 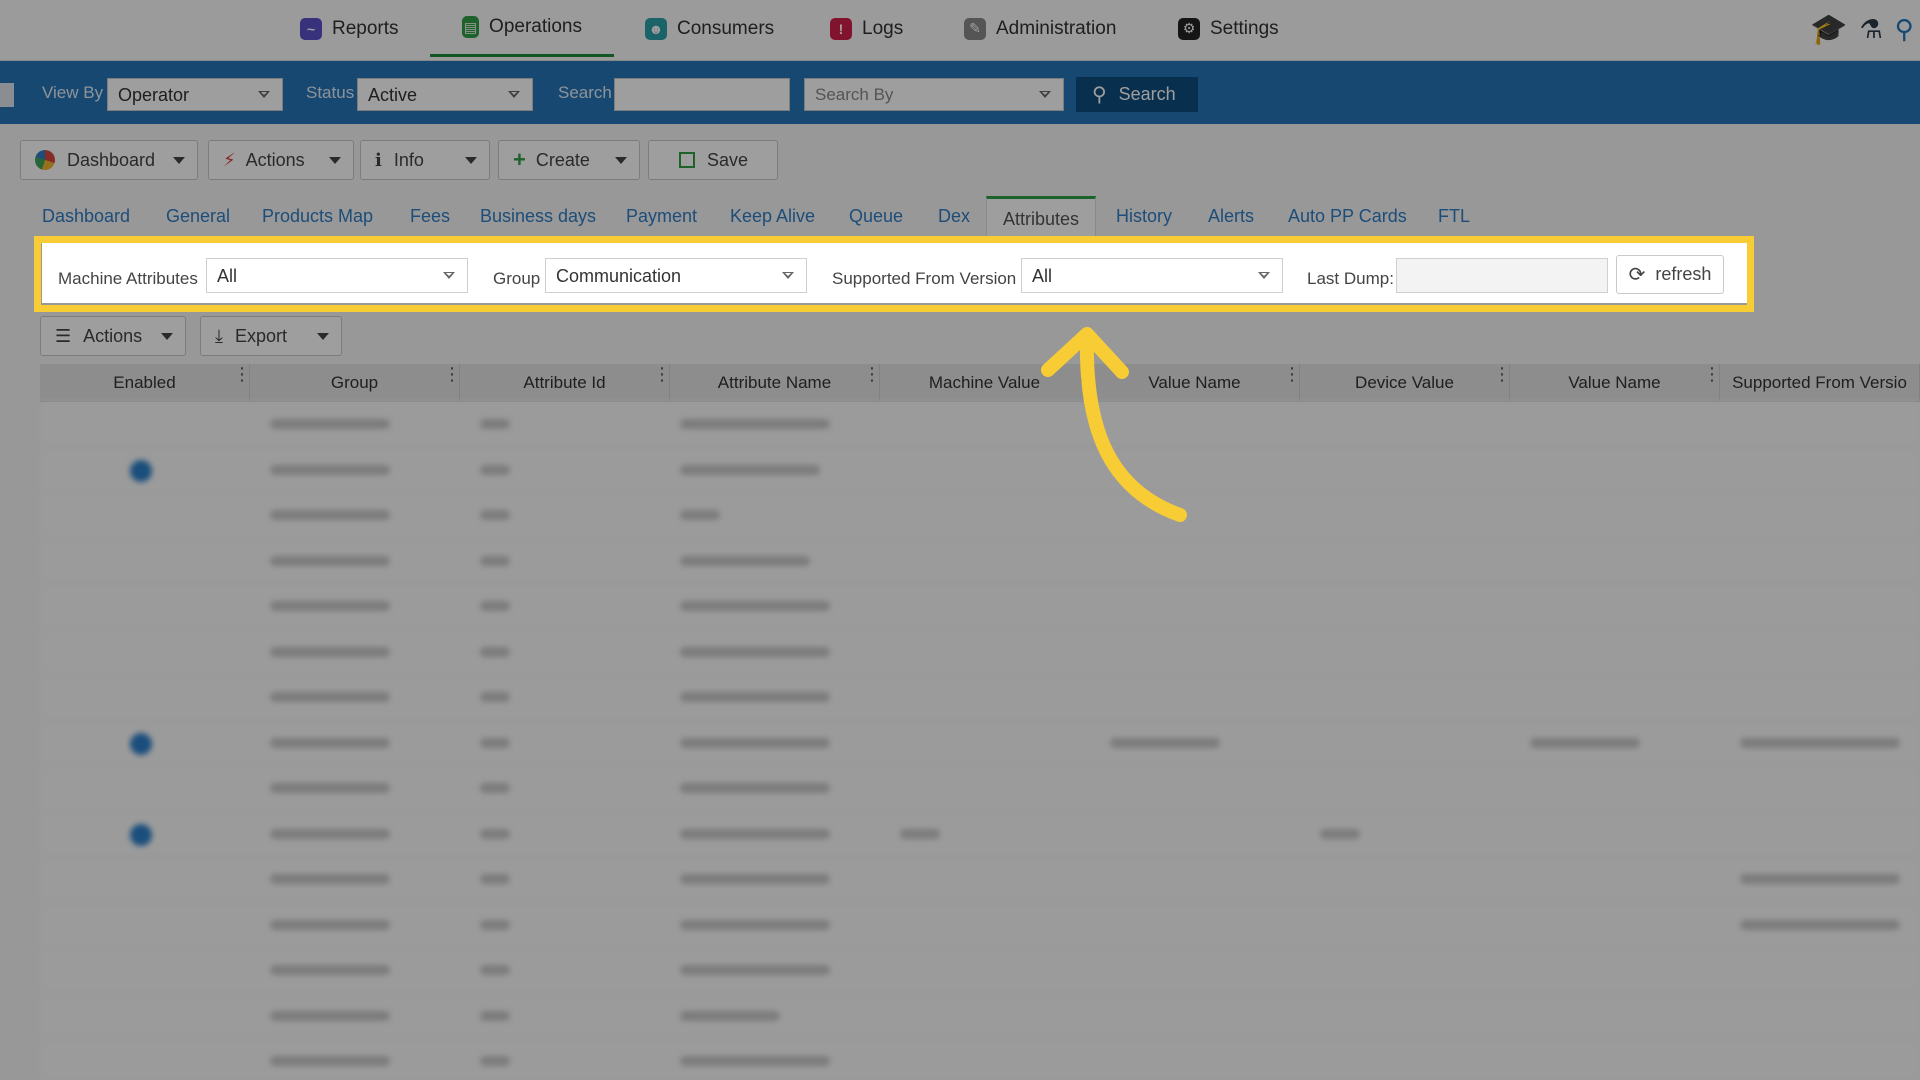 I want to click on tab-keep-alive: Keep Alive, so click(x=772, y=216).